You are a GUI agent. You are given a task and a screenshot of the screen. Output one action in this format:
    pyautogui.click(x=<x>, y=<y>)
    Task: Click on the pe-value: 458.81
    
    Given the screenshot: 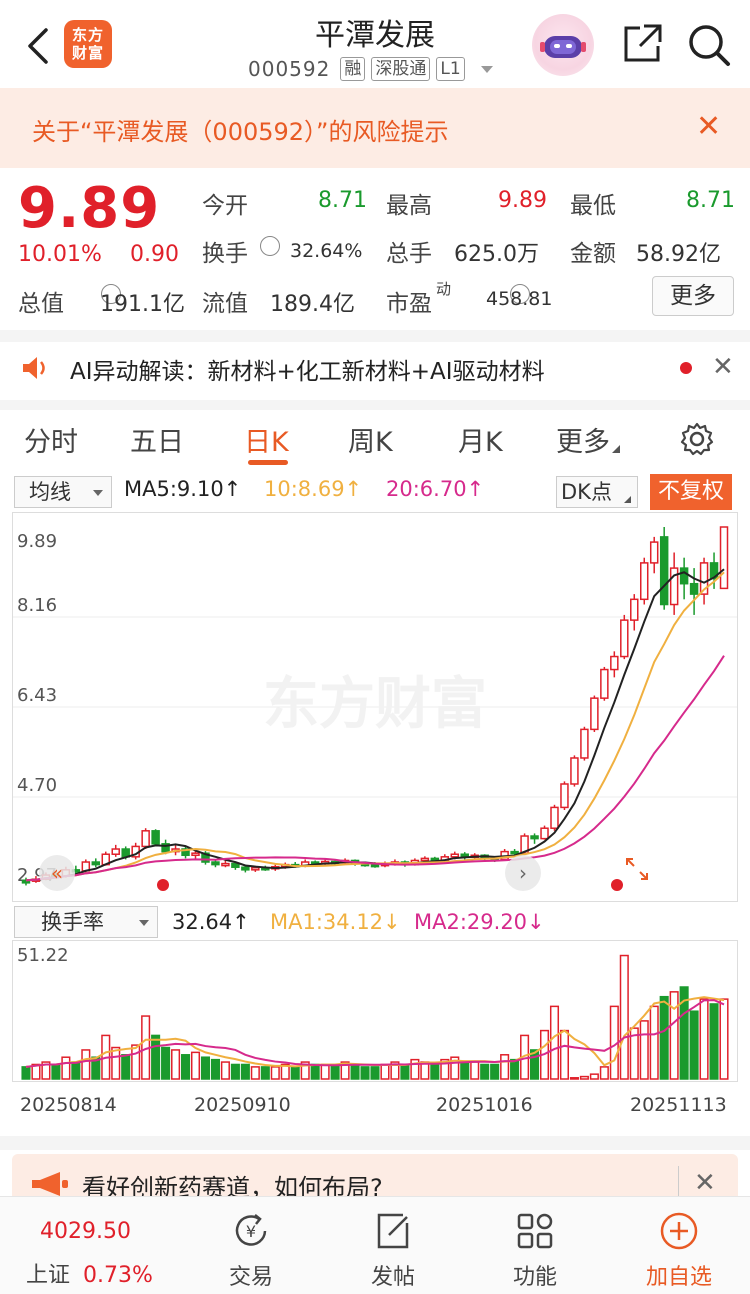 What is the action you would take?
    pyautogui.click(x=519, y=299)
    